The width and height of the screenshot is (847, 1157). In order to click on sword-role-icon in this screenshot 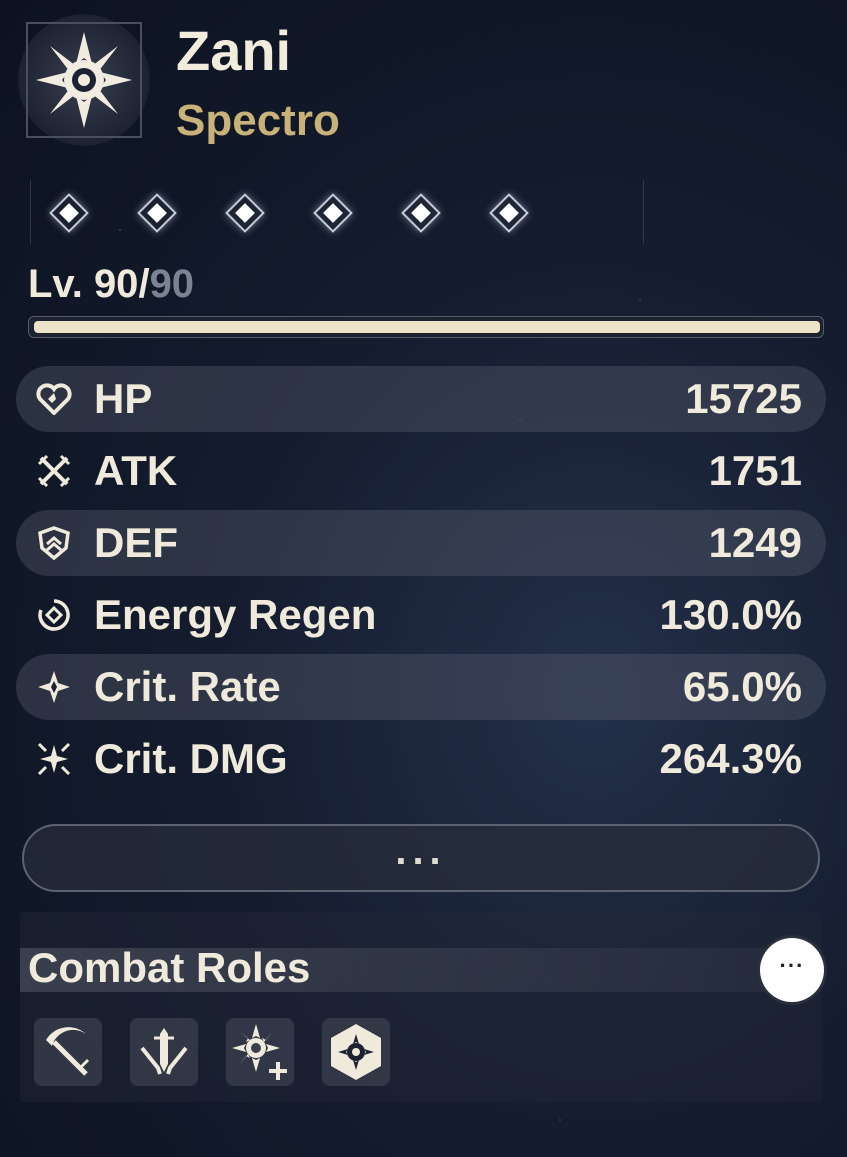, I will do `click(164, 1052)`.